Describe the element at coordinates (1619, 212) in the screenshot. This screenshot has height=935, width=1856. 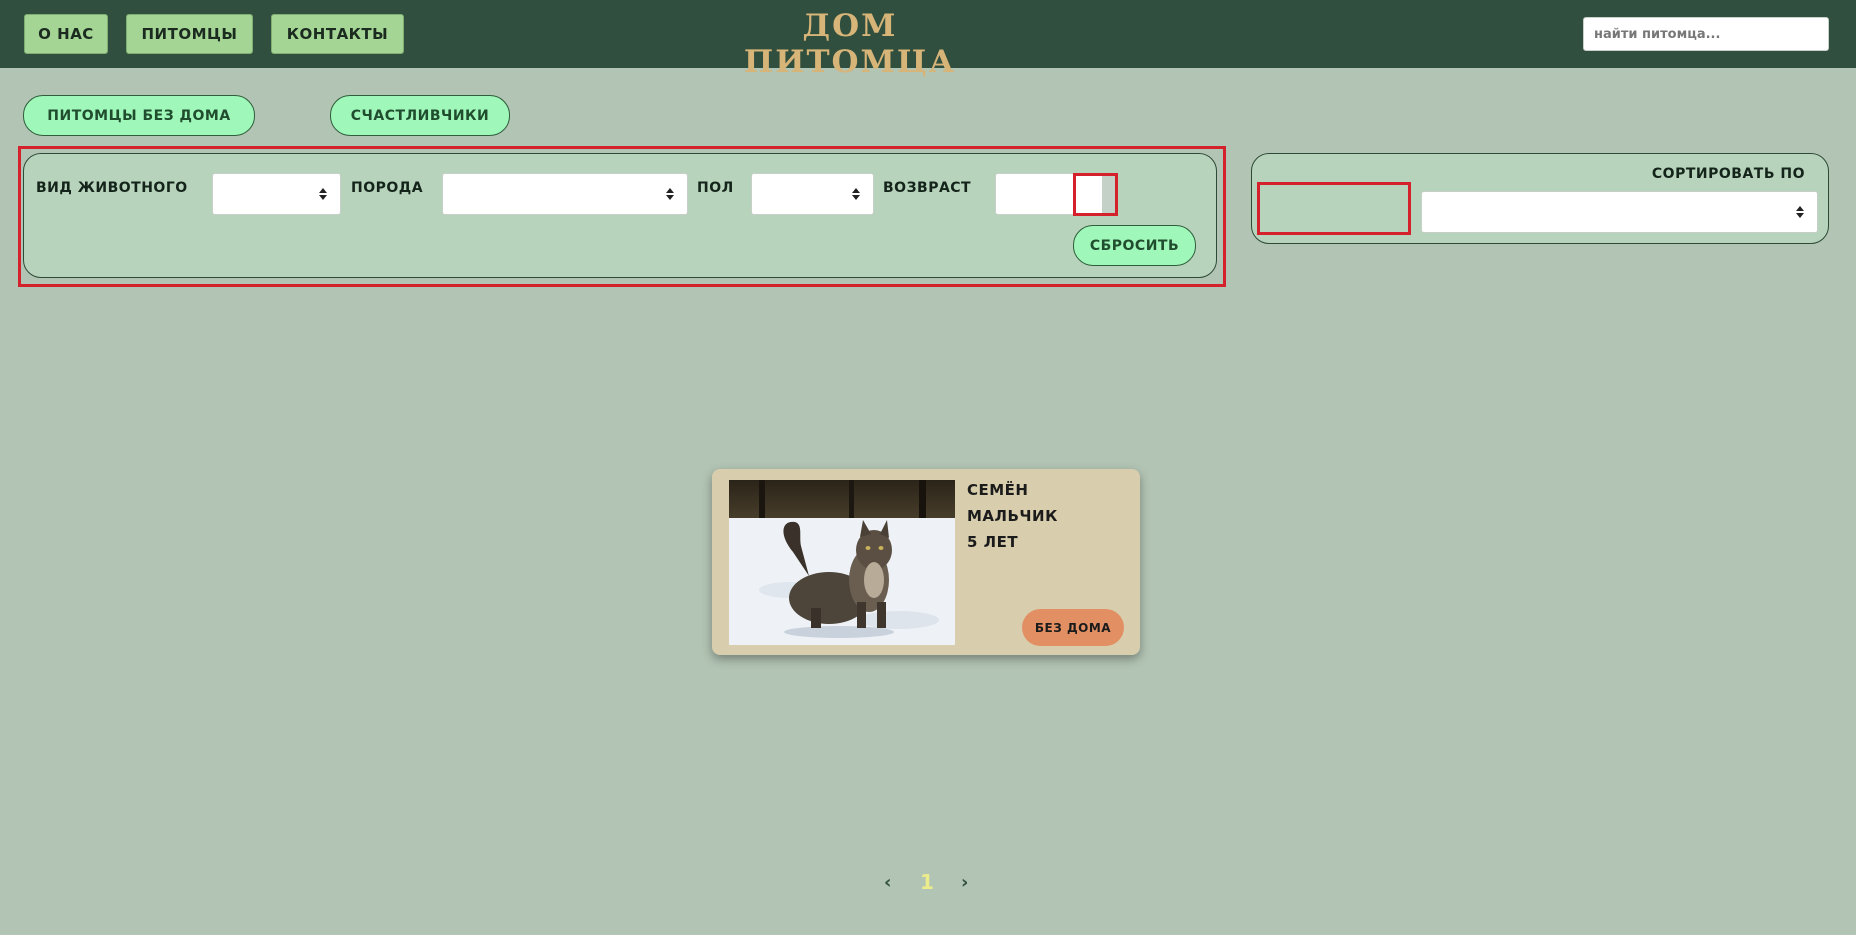
I see `sort-select` at that location.